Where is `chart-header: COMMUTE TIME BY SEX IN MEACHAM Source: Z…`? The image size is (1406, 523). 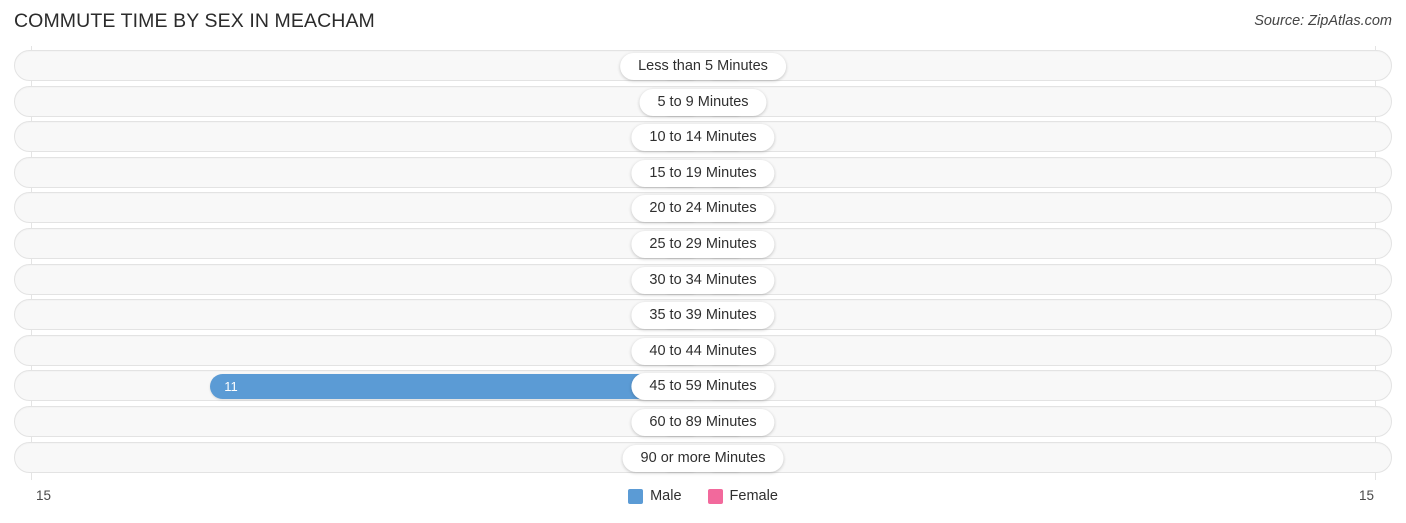 chart-header: COMMUTE TIME BY SEX IN MEACHAM Source: Z… is located at coordinates (703, 23).